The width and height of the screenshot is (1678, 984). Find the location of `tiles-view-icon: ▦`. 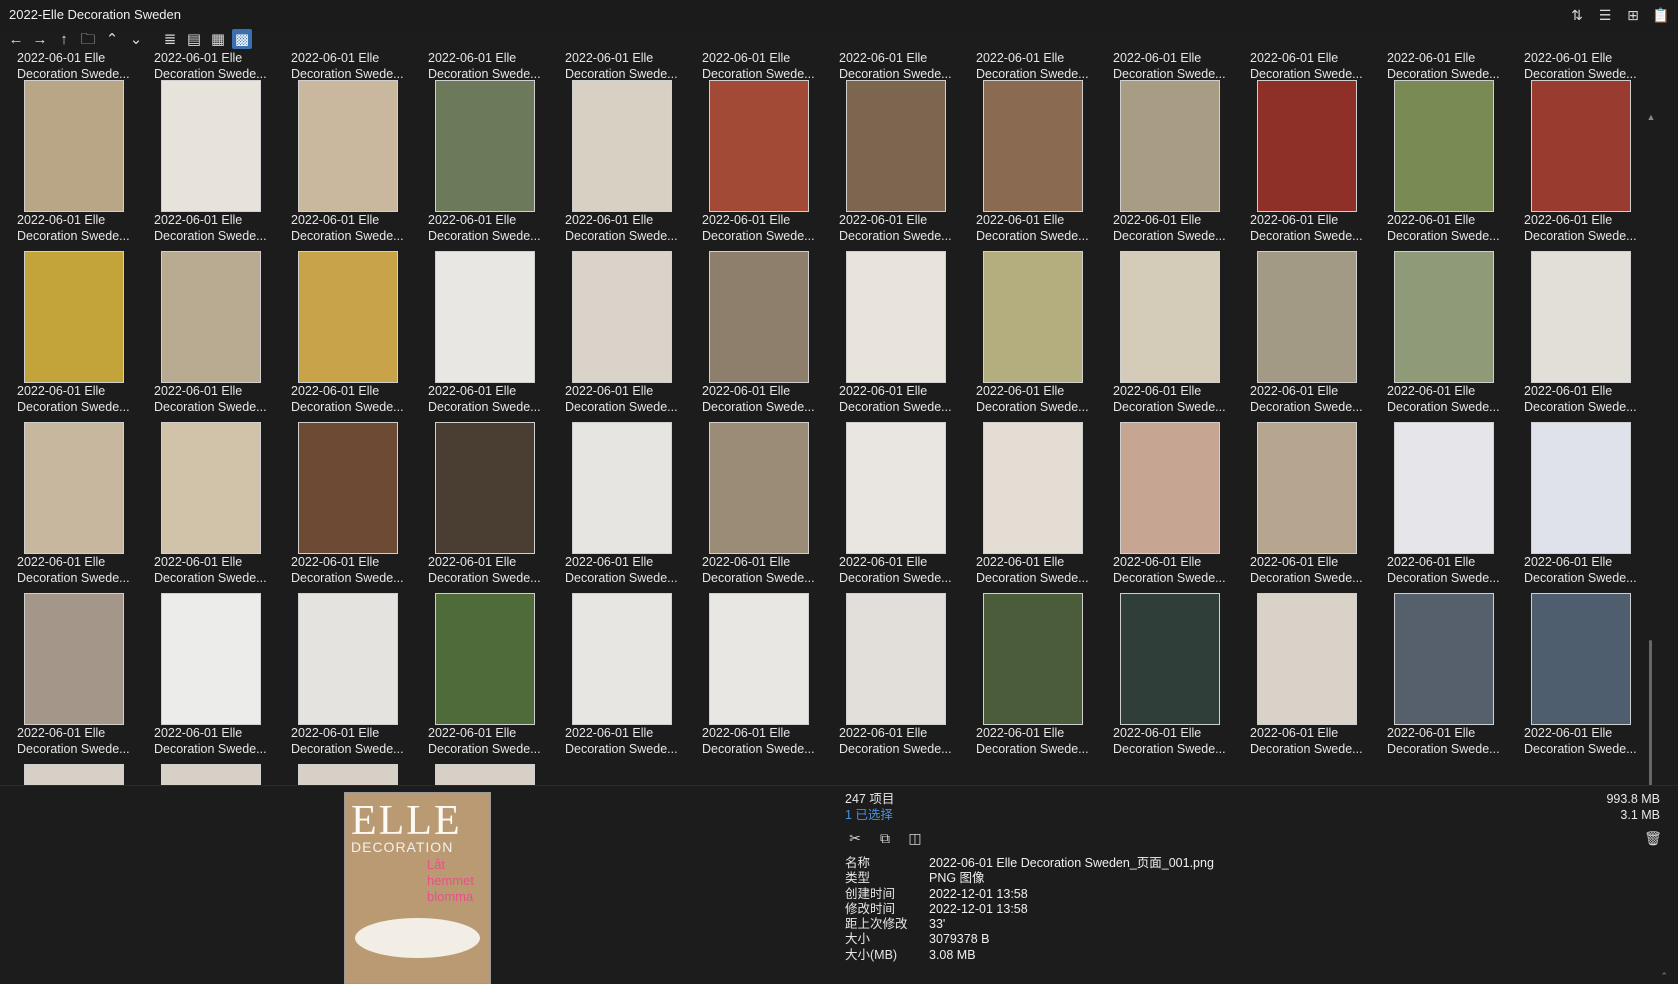

tiles-view-icon: ▦ is located at coordinates (218, 39).